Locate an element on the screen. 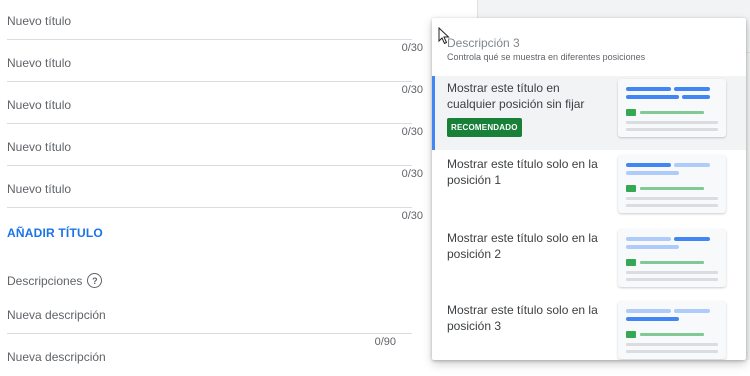 This screenshot has width=750, height=376. mouse-pointer-icon is located at coordinates (444, 36).